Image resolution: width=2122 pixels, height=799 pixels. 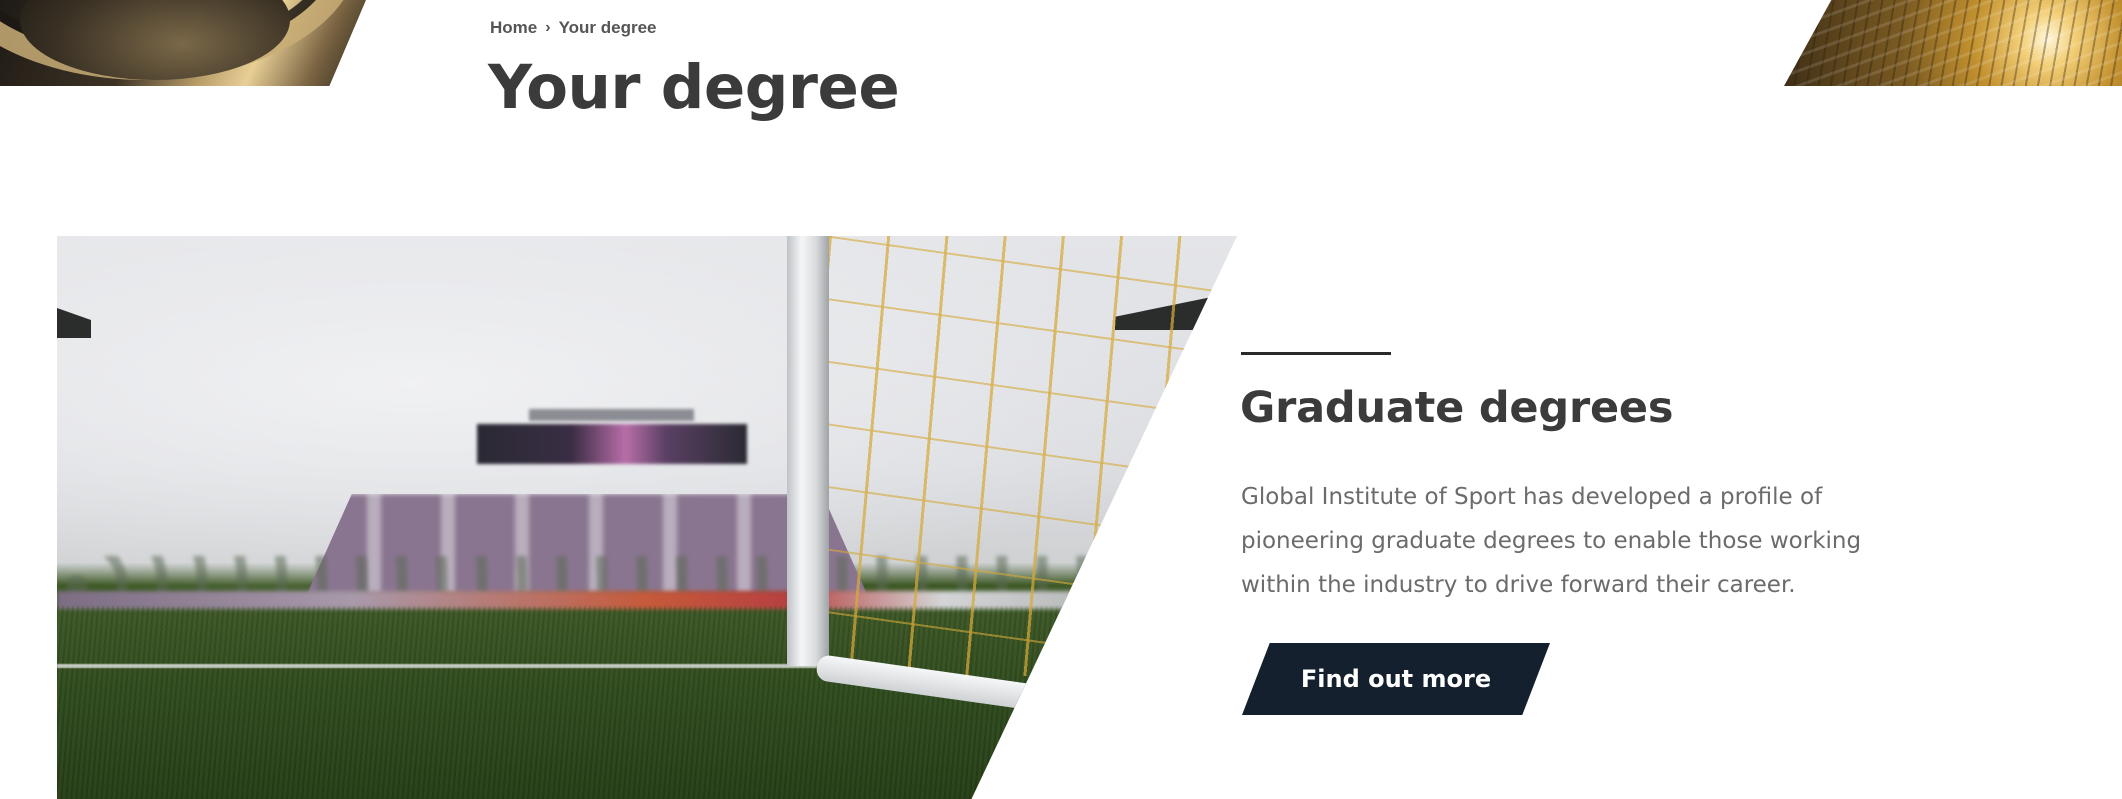 I want to click on scoreboard-frame, so click(x=611, y=415).